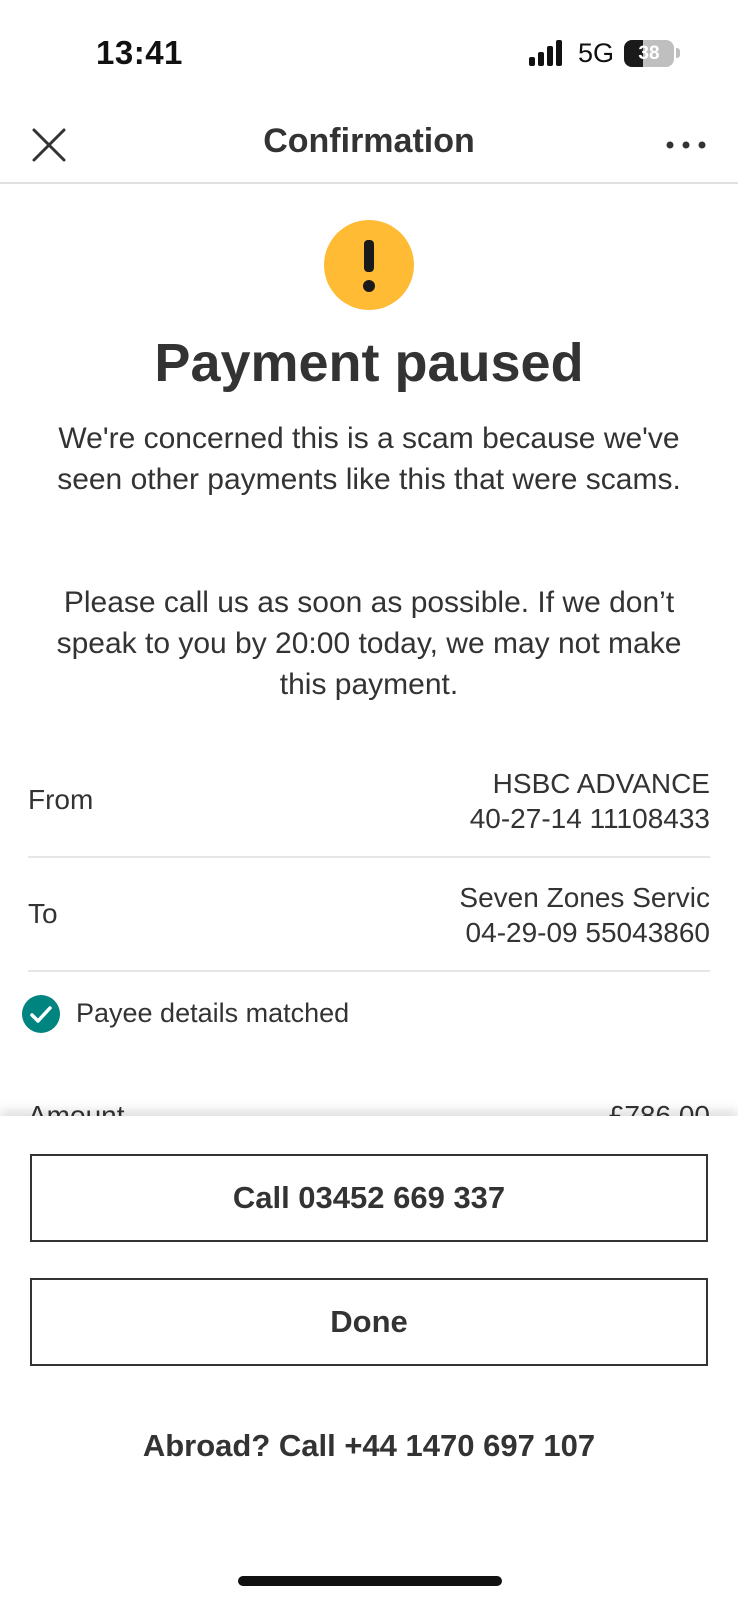  I want to click on battery-icon: 38, so click(649, 53).